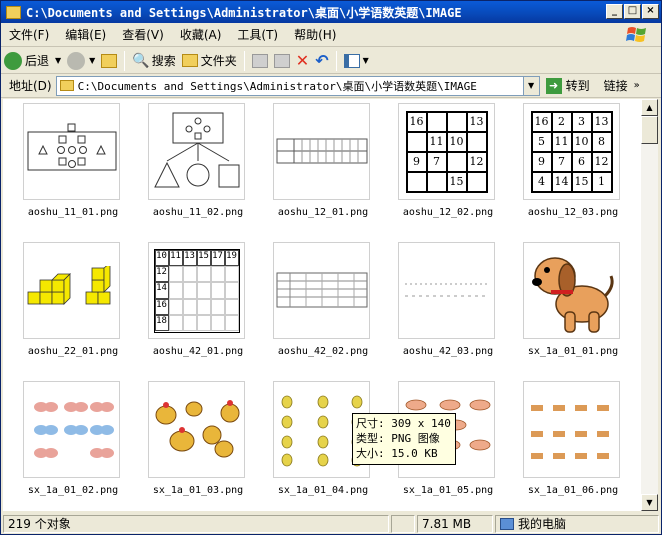  Describe the element at coordinates (198, 212) in the screenshot. I see `file-name: aoshu_11_02.png` at that location.